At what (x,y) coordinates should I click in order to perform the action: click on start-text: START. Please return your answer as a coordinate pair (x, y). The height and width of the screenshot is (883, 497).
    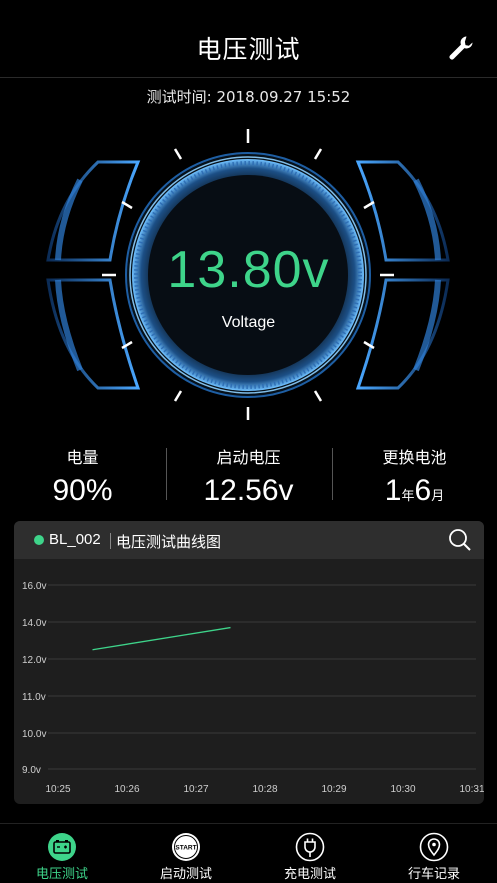
    Looking at the image, I should click on (185, 848).